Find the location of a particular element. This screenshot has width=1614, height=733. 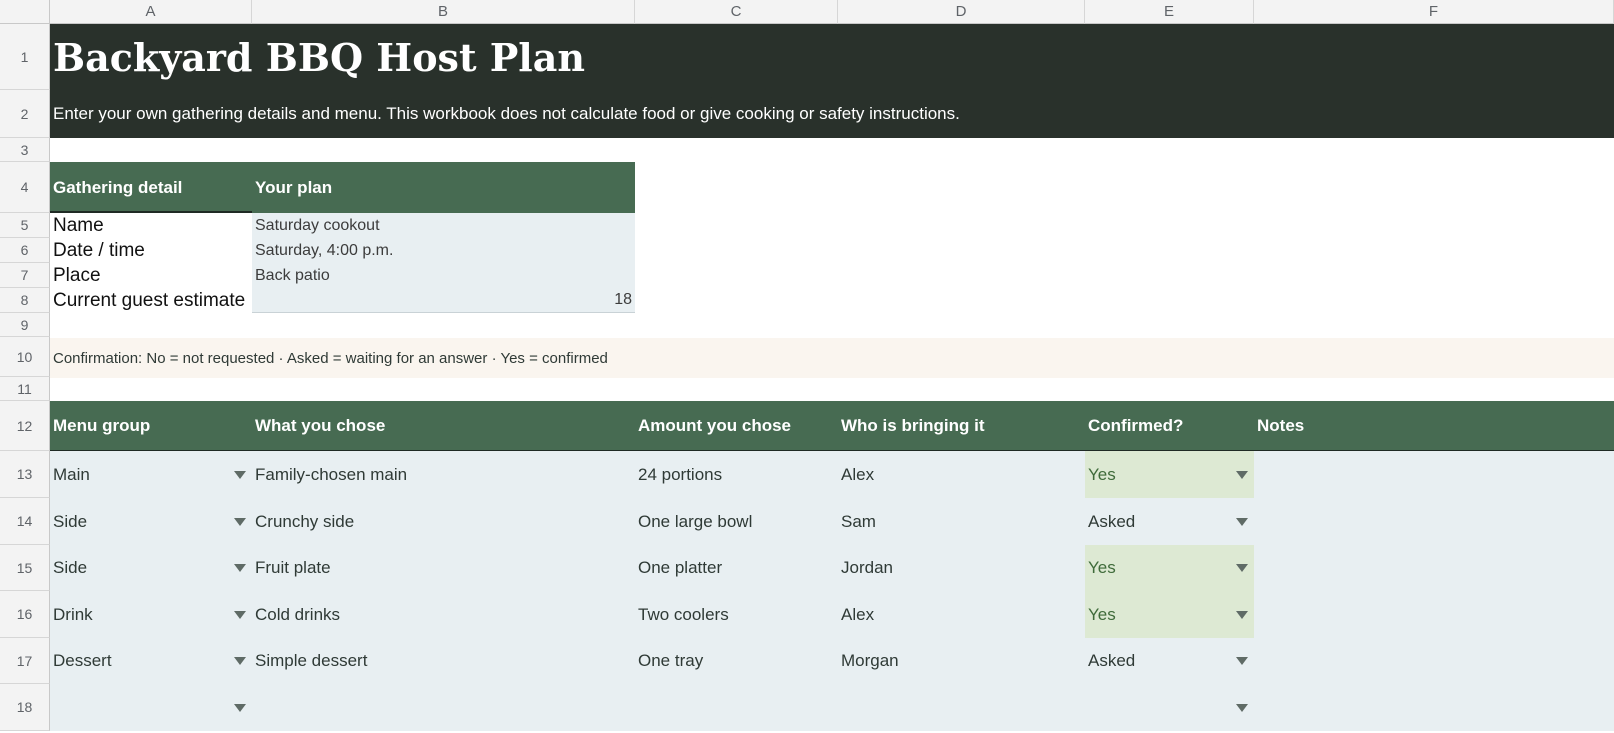

row-header-9: 9 is located at coordinates (25, 325).